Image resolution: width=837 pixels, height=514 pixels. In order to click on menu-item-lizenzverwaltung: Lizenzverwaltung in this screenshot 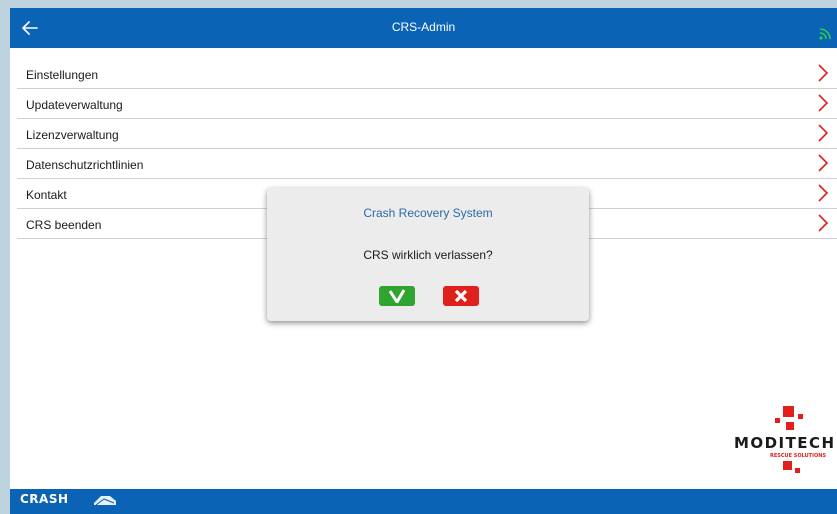, I will do `click(427, 134)`.